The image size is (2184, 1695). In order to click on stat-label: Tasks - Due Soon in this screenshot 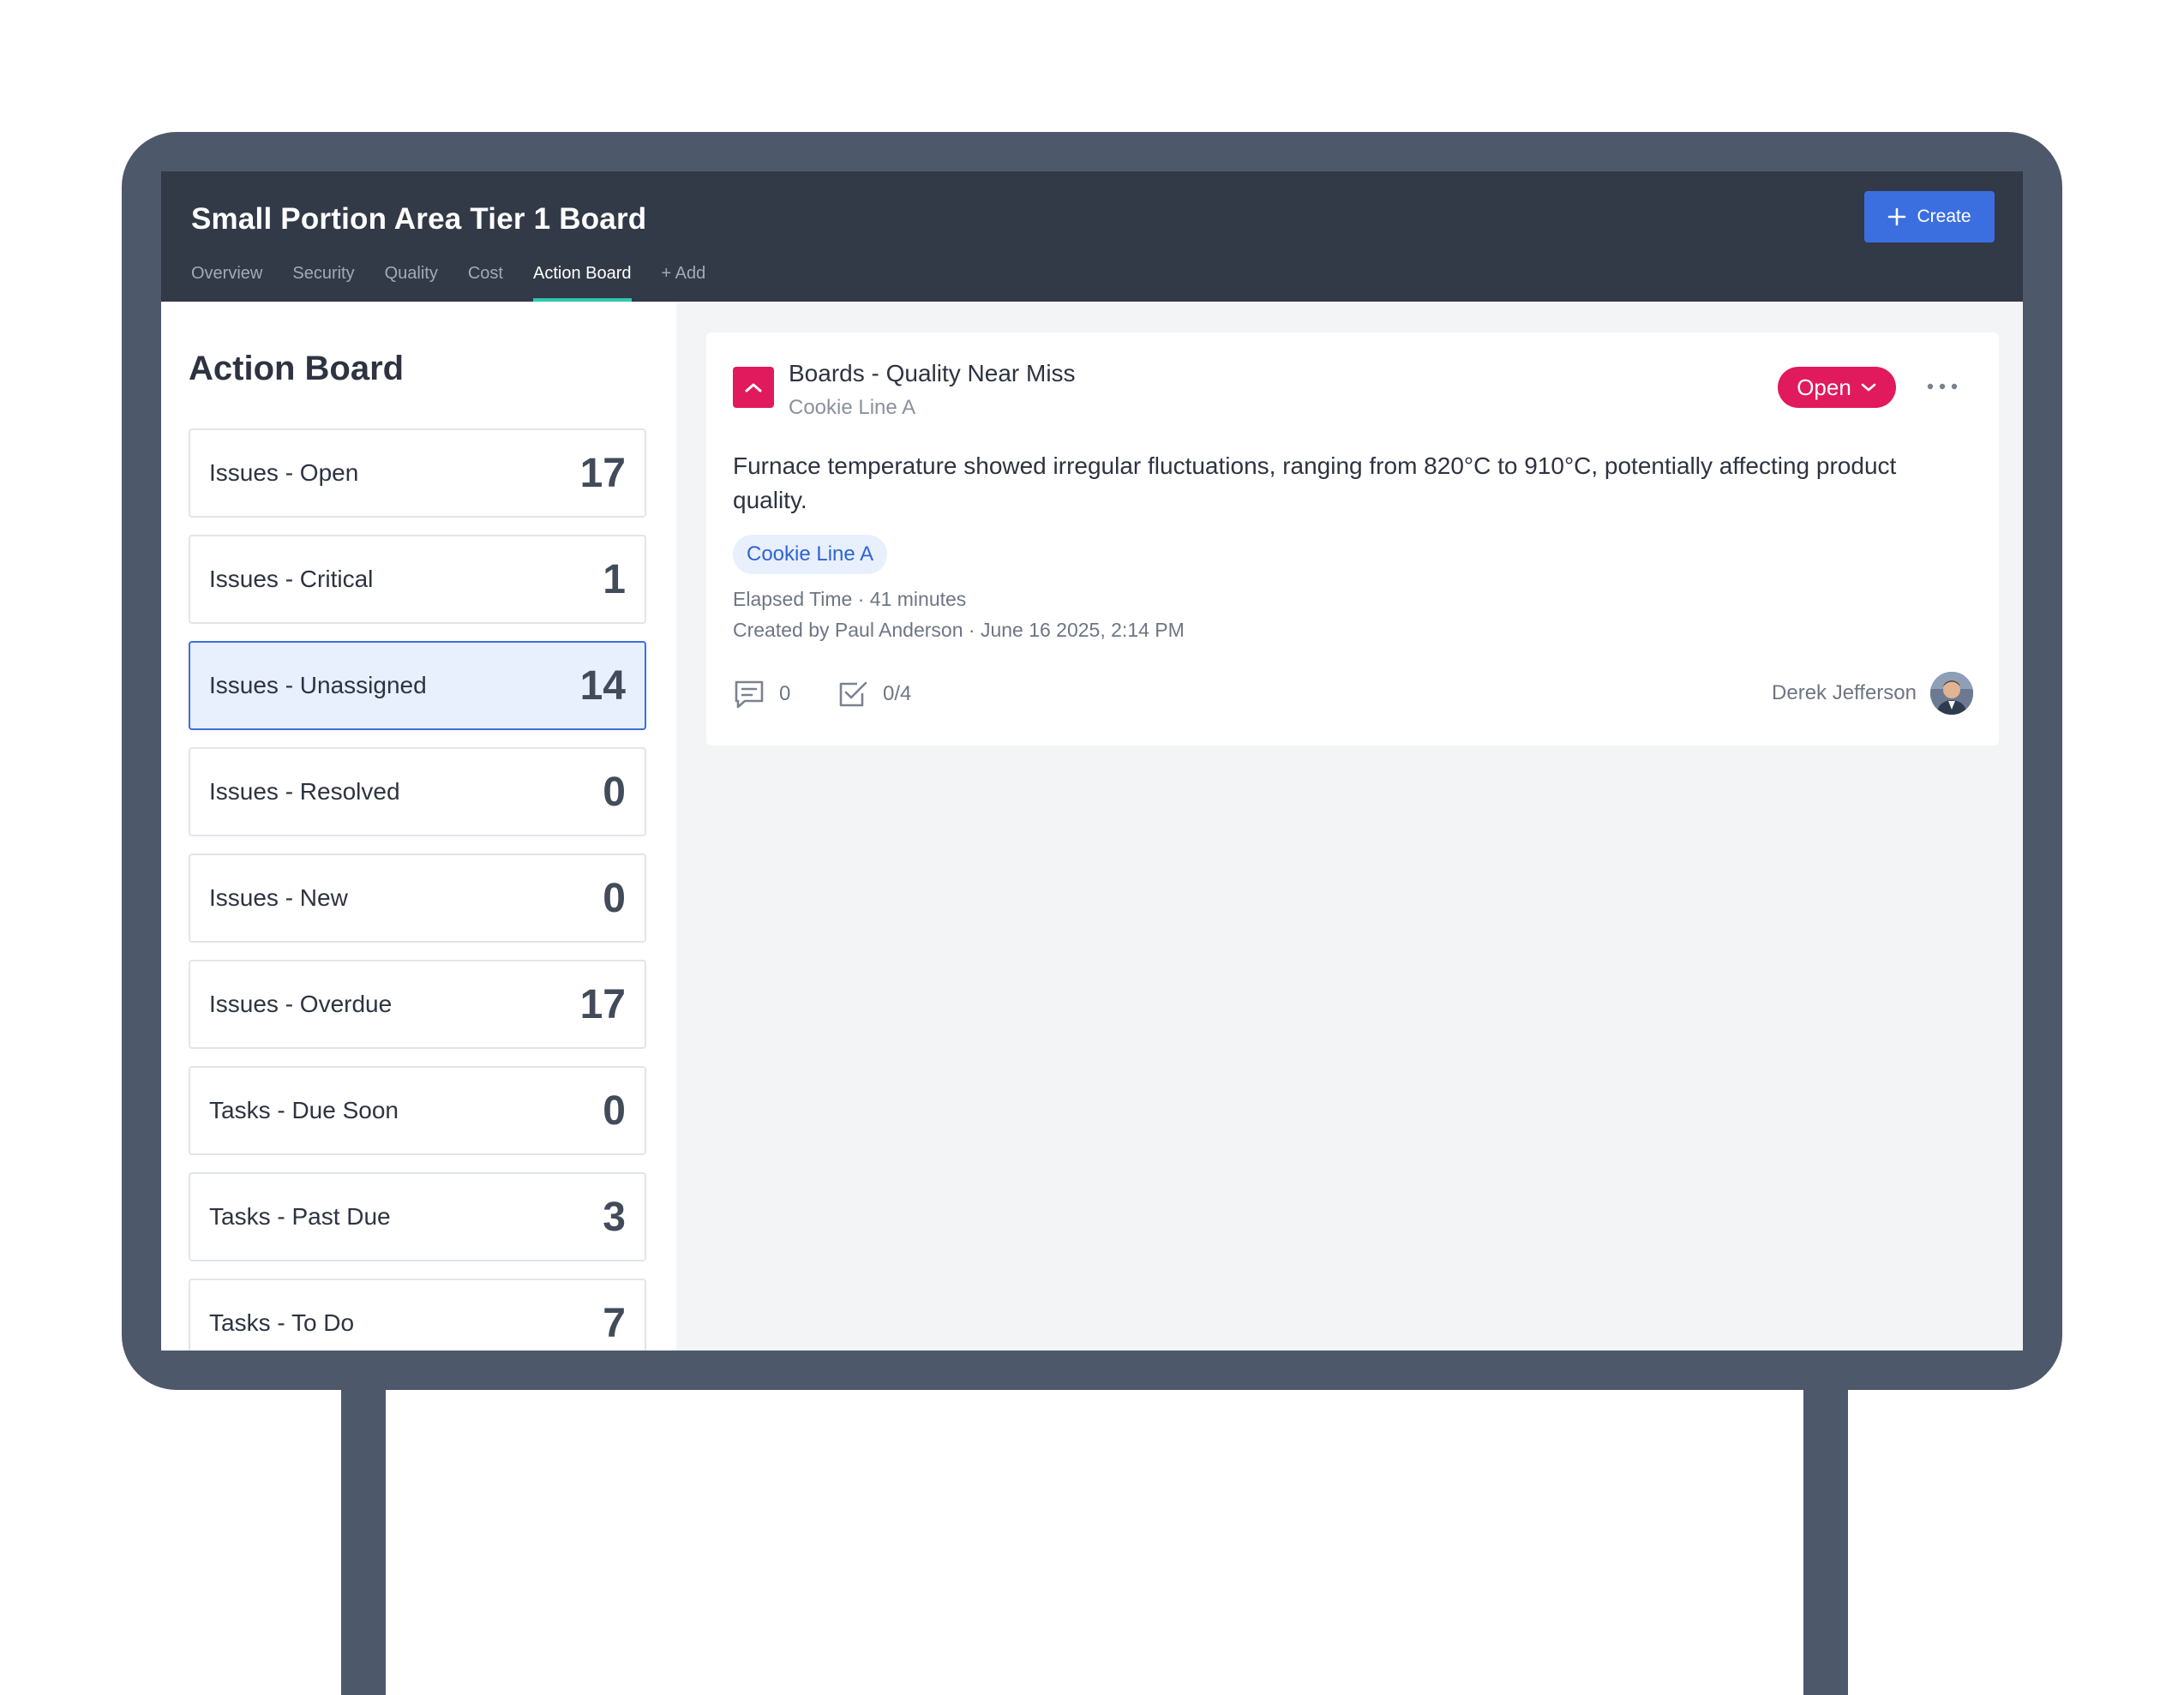, I will do `click(304, 1110)`.